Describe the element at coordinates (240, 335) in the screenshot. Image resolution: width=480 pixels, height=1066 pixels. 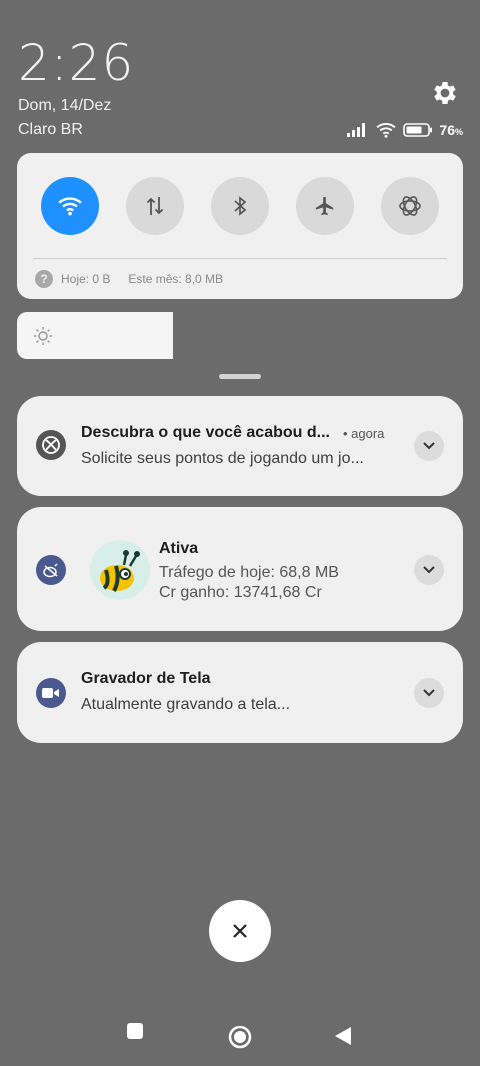
I see `brightness-slider` at that location.